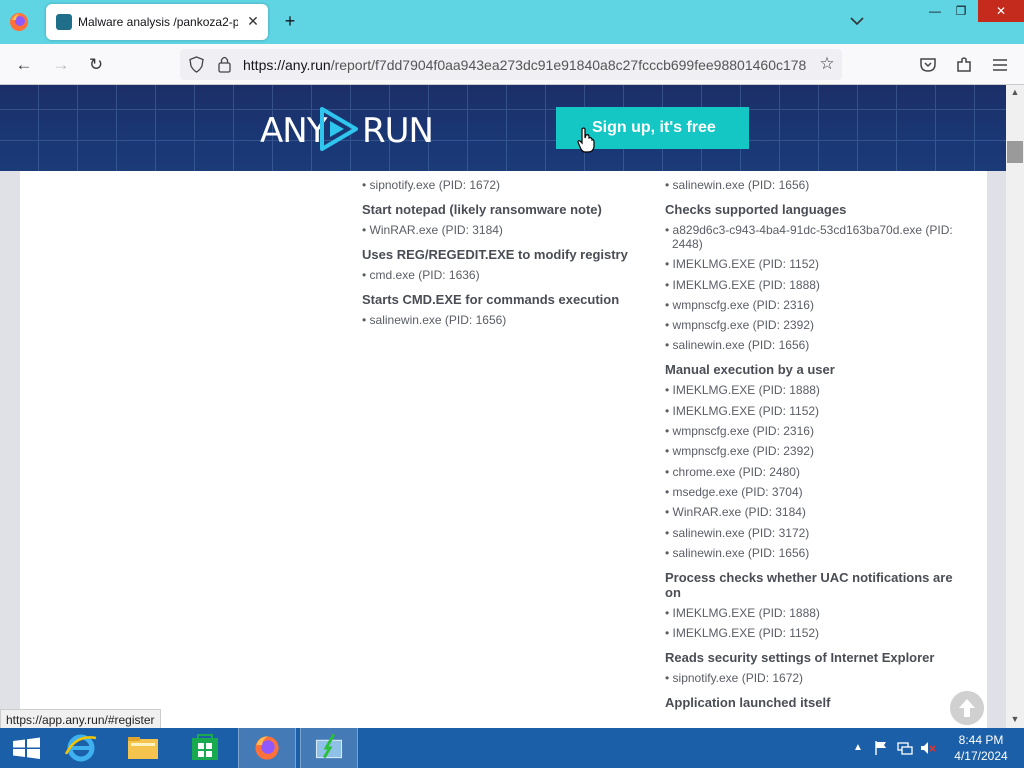  Describe the element at coordinates (502, 275) in the screenshot. I see `list-item: • cmd.exe (PID: 1636)` at that location.